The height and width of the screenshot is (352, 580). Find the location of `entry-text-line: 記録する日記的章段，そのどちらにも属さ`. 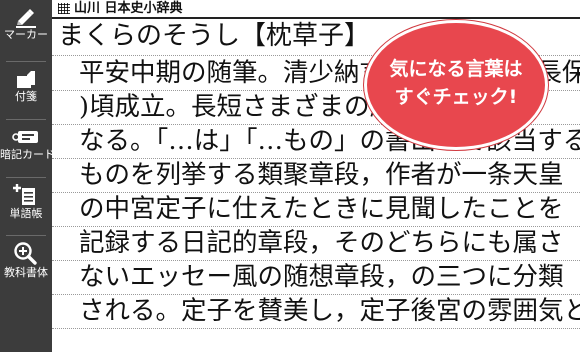

entry-text-line: 記録する日記的章段，そのどちらにも属さ is located at coordinates (321, 243).